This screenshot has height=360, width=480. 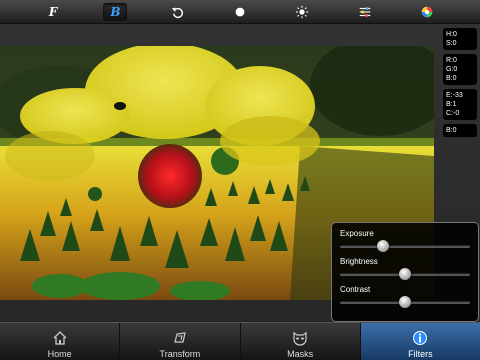 I want to click on exposure-label: Exposure, so click(x=357, y=233).